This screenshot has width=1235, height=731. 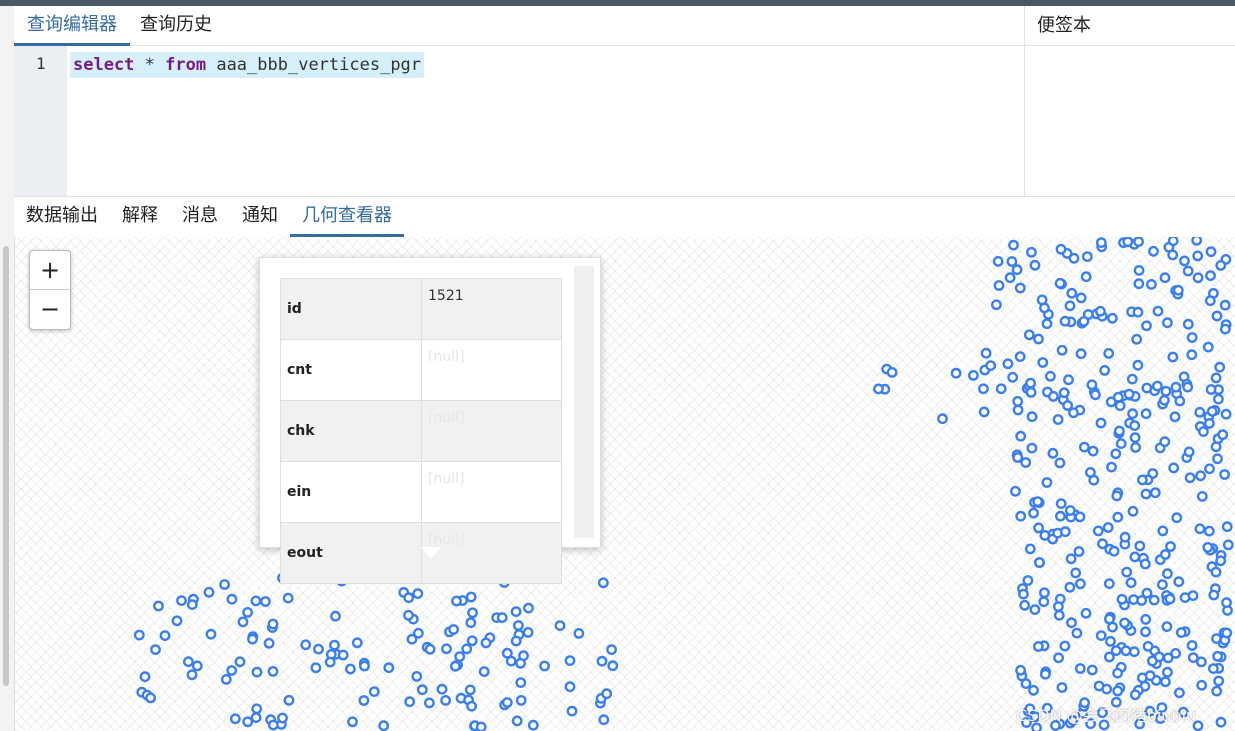 I want to click on tab-data-output: 数据输出, so click(x=62, y=215).